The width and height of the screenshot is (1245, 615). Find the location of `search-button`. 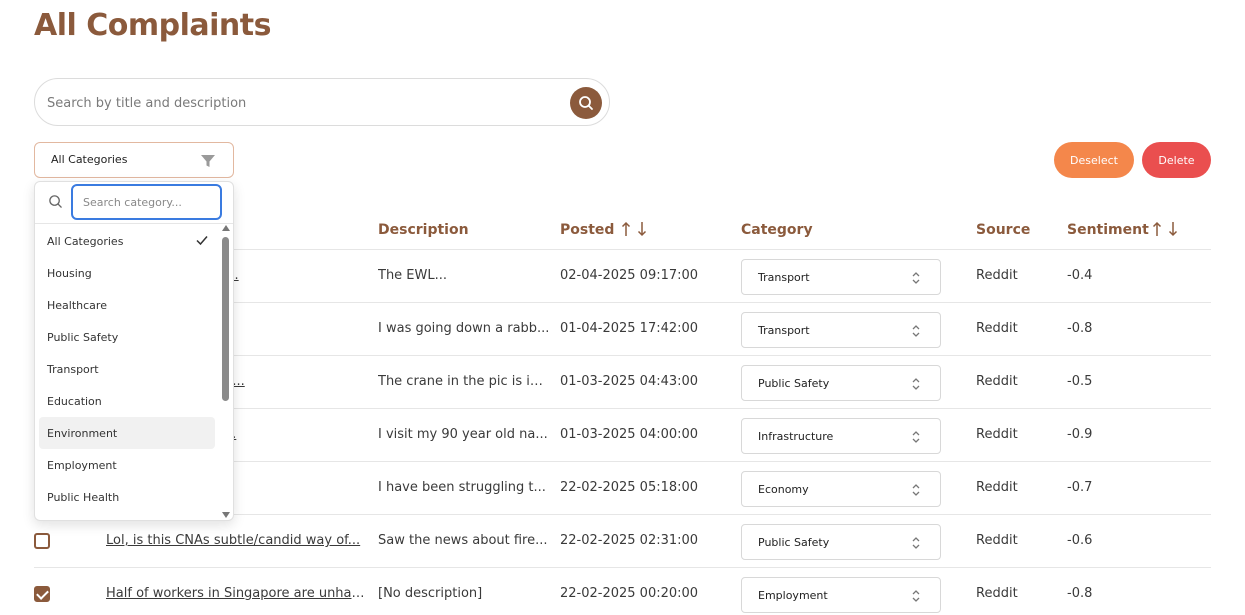

search-button is located at coordinates (586, 103).